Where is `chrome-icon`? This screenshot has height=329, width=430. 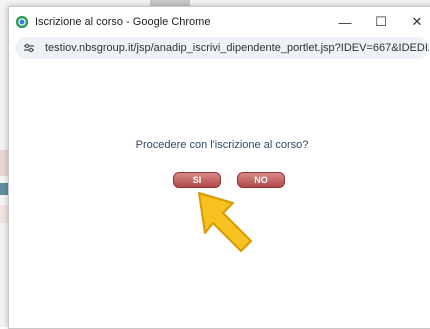 chrome-icon is located at coordinates (22, 22).